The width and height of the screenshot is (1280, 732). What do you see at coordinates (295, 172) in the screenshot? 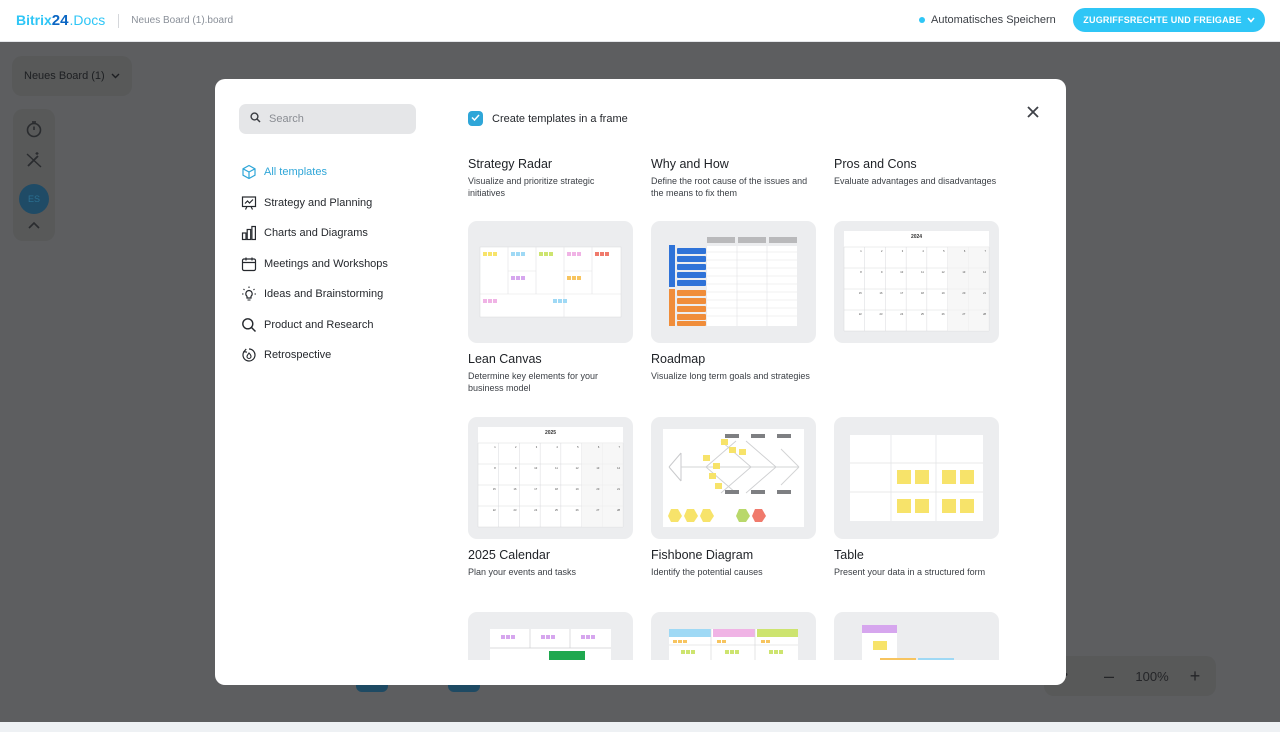
I see `category-label: All templates` at bounding box center [295, 172].